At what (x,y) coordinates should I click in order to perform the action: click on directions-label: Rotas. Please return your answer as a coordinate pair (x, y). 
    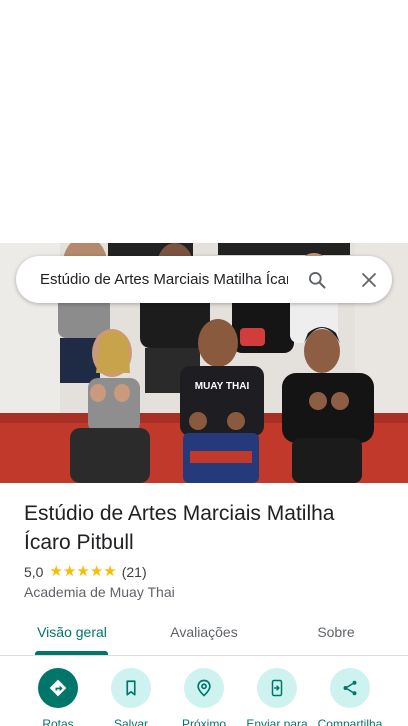
    Looking at the image, I should click on (58, 721).